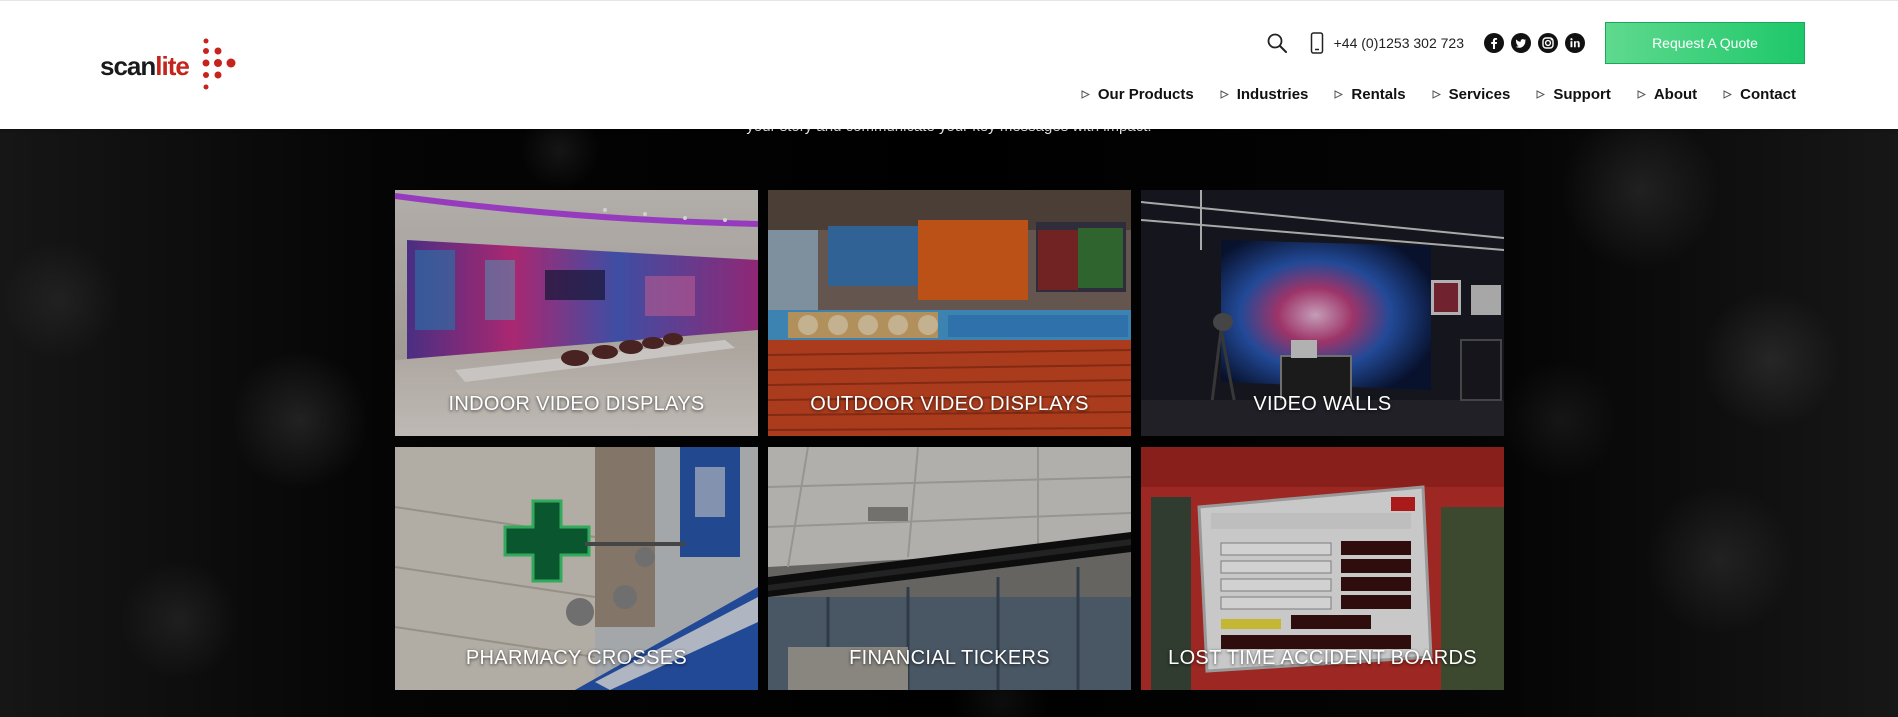  What do you see at coordinates (1582, 94) in the screenshot?
I see `nav-label: Support` at bounding box center [1582, 94].